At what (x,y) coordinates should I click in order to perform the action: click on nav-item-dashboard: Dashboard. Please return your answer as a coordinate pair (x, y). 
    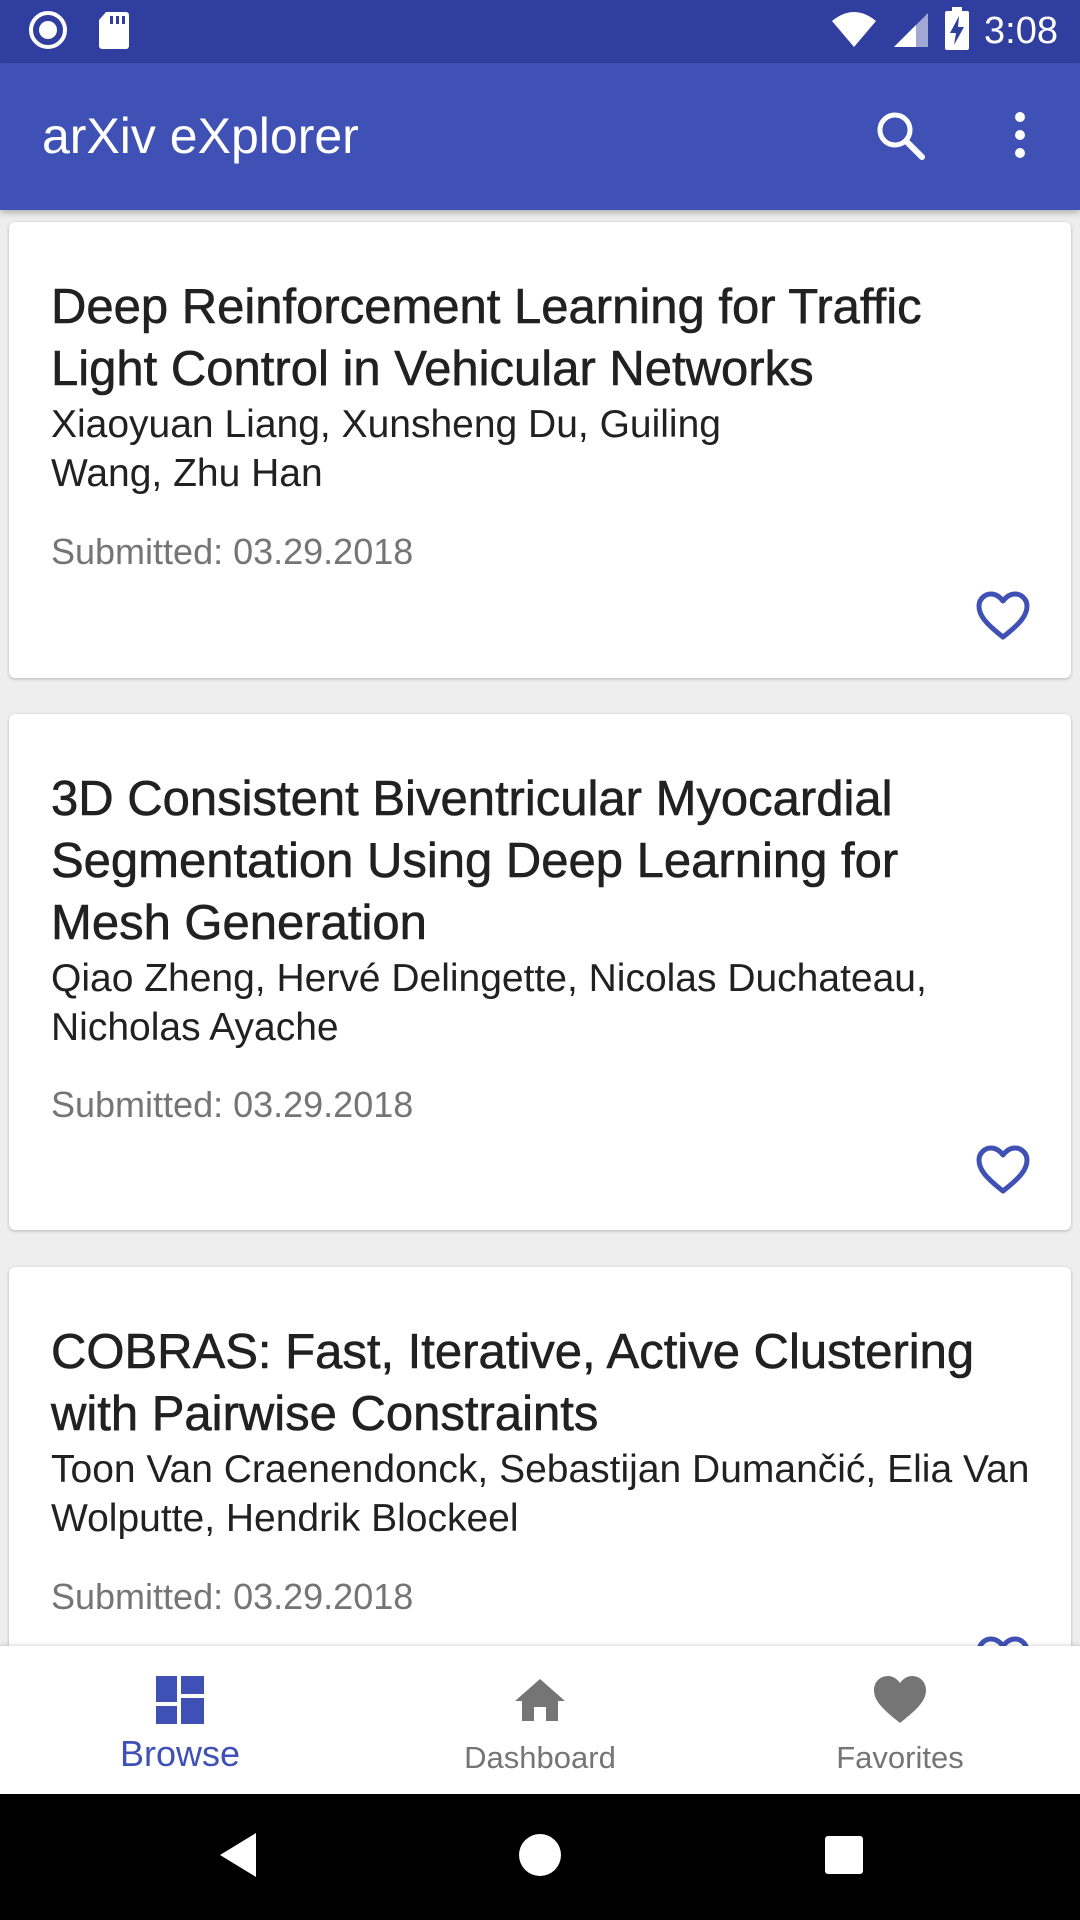
    Looking at the image, I should click on (540, 1720).